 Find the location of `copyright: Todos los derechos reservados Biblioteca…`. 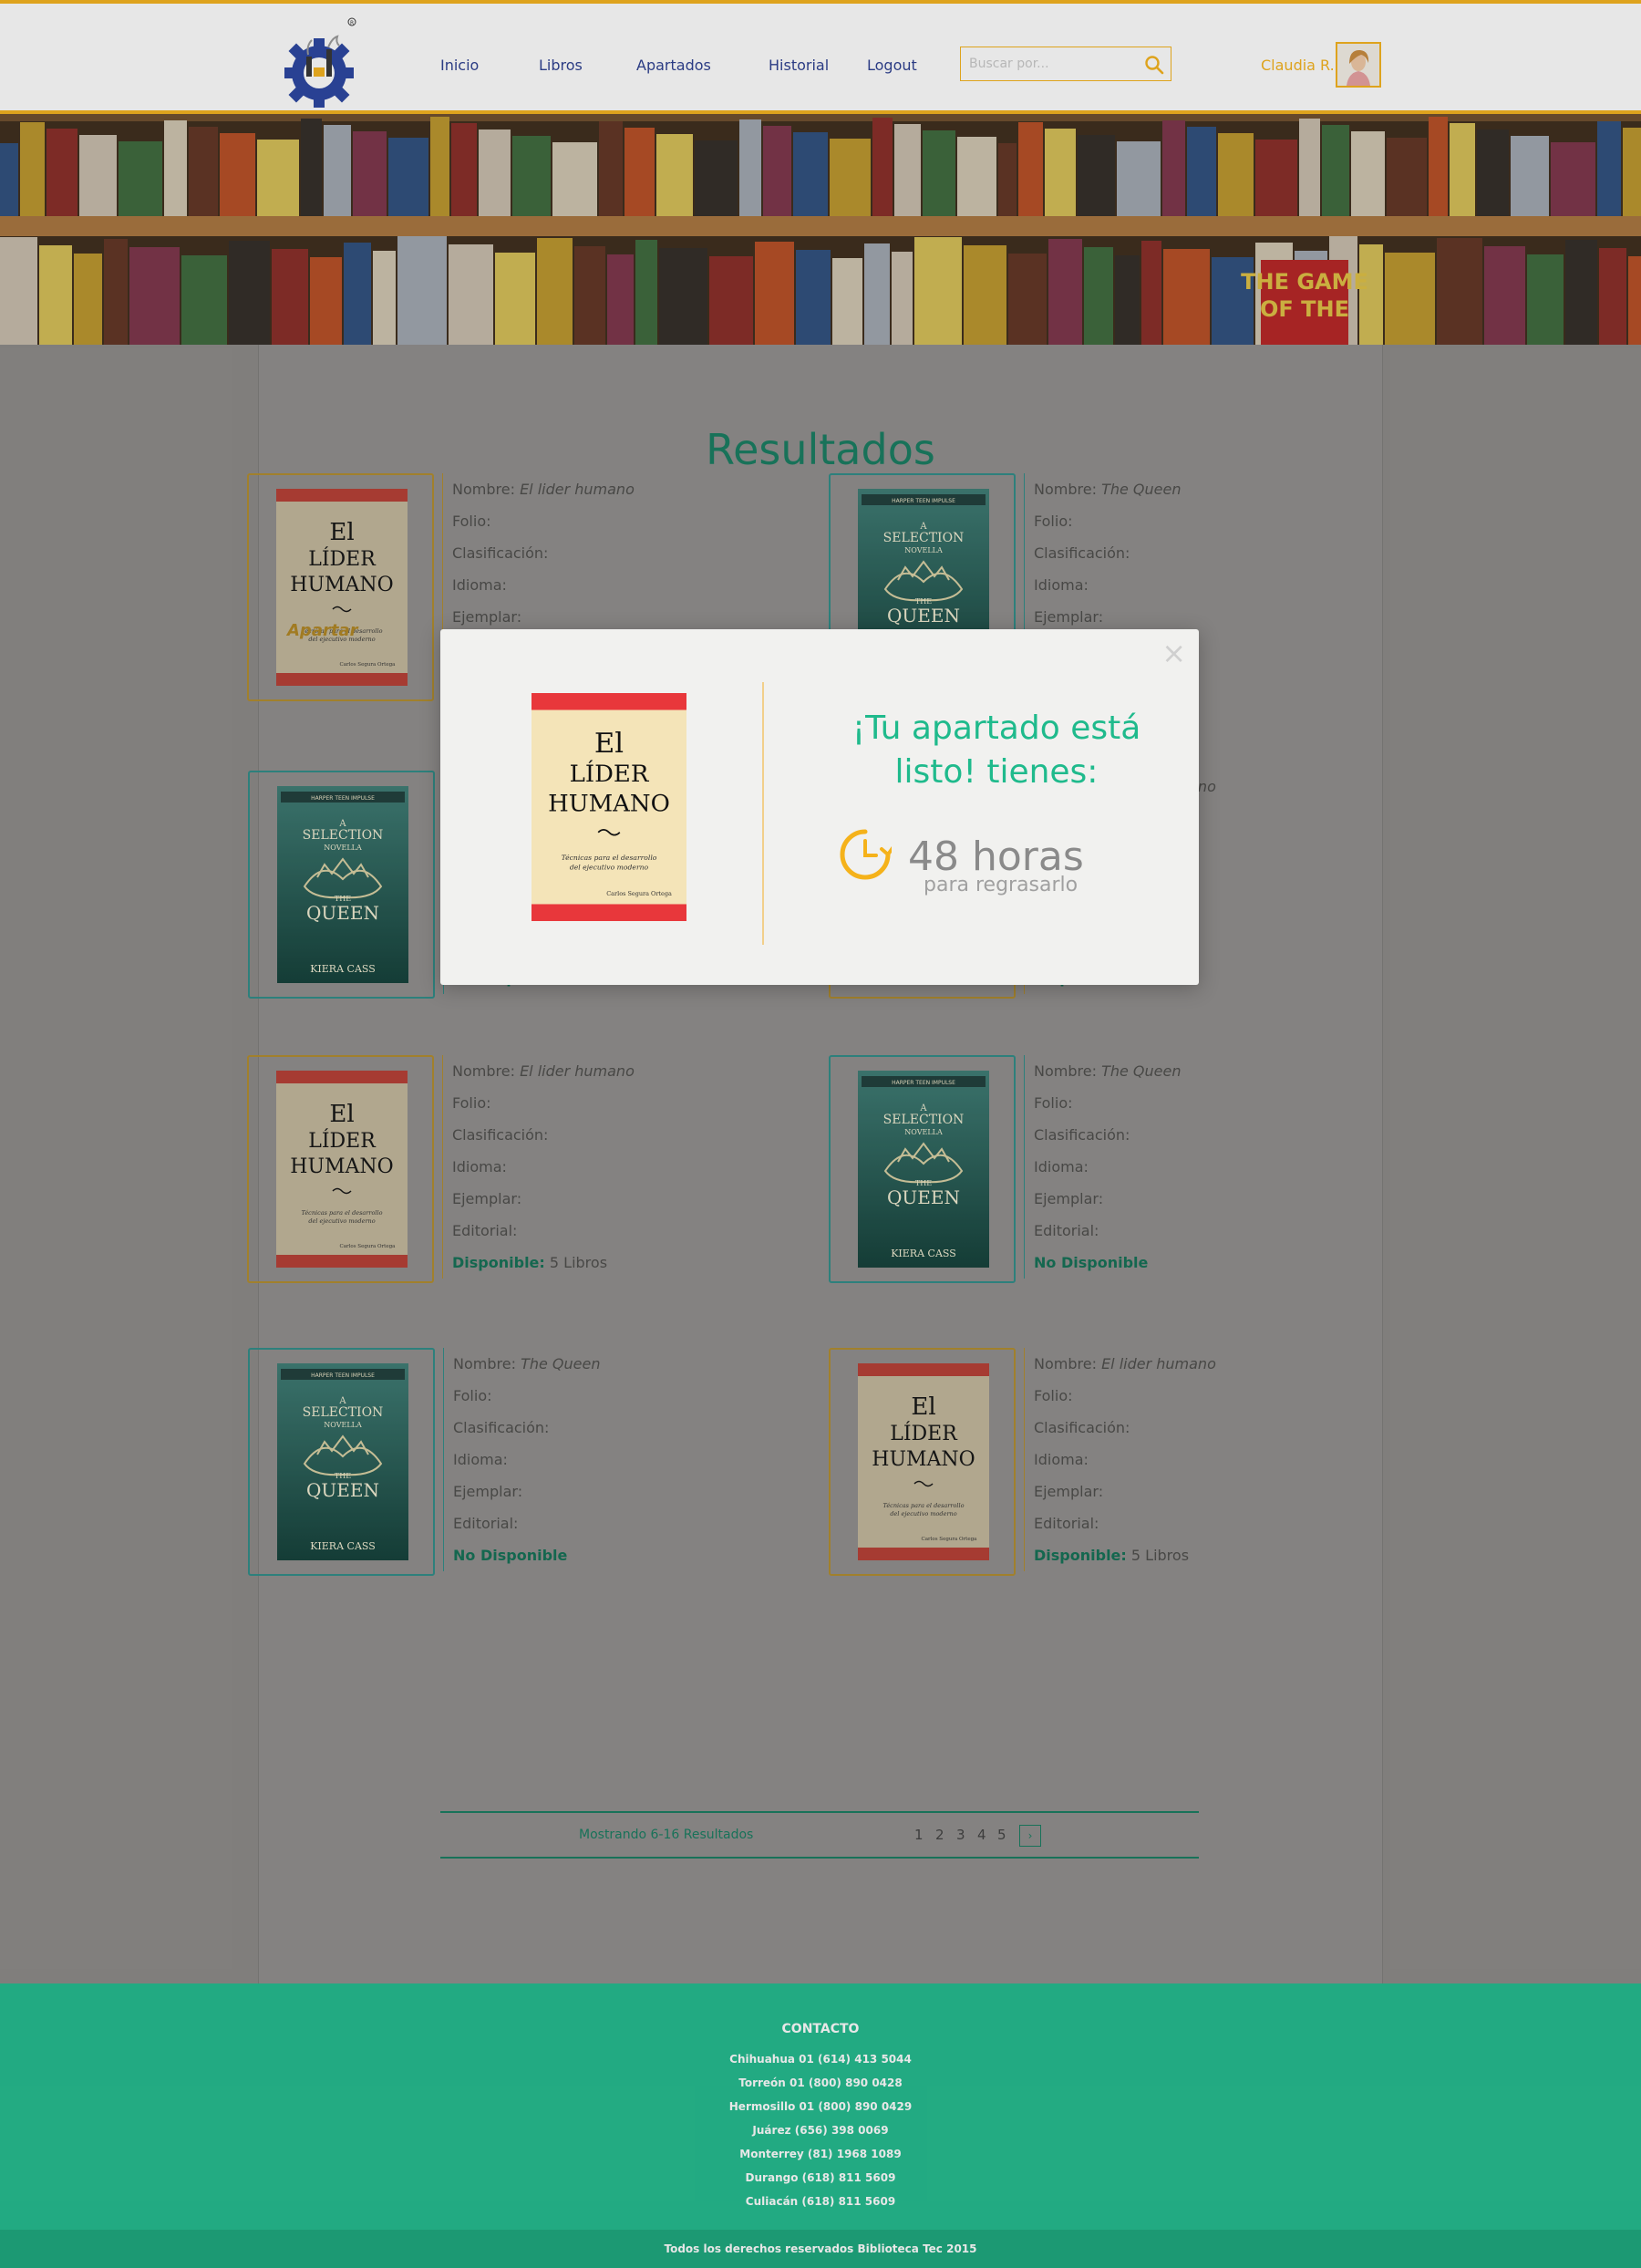

copyright: Todos los derechos reservados Biblioteca… is located at coordinates (820, 2249).